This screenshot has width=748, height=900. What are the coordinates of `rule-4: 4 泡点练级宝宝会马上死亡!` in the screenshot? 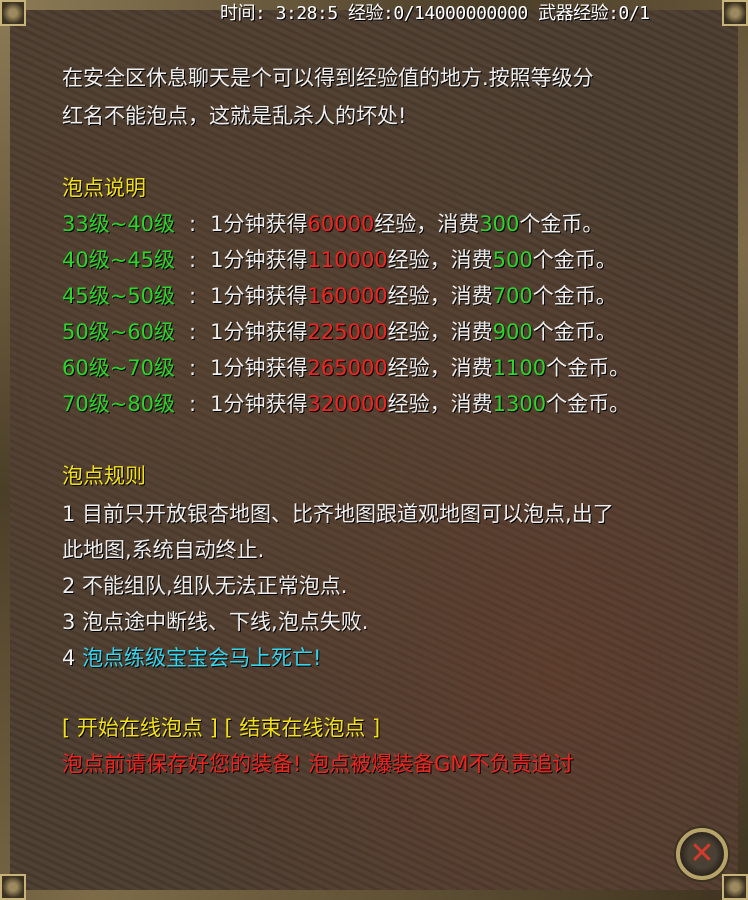 It's located at (191, 658).